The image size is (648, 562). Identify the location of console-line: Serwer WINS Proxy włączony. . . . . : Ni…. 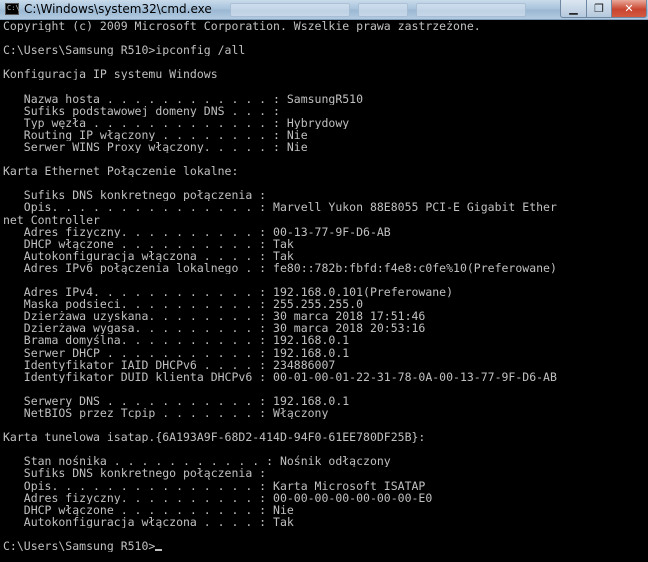
(155, 147).